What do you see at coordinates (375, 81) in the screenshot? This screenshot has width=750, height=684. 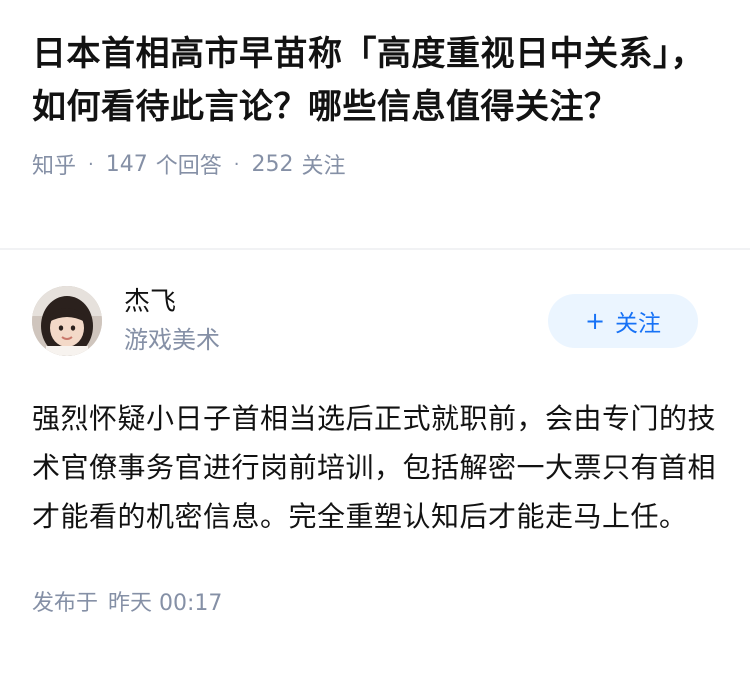 I see `question-title: 日本首相高市早苗称「高度重视日中关系」，如何看待此言论？哪些信息值得关注？` at bounding box center [375, 81].